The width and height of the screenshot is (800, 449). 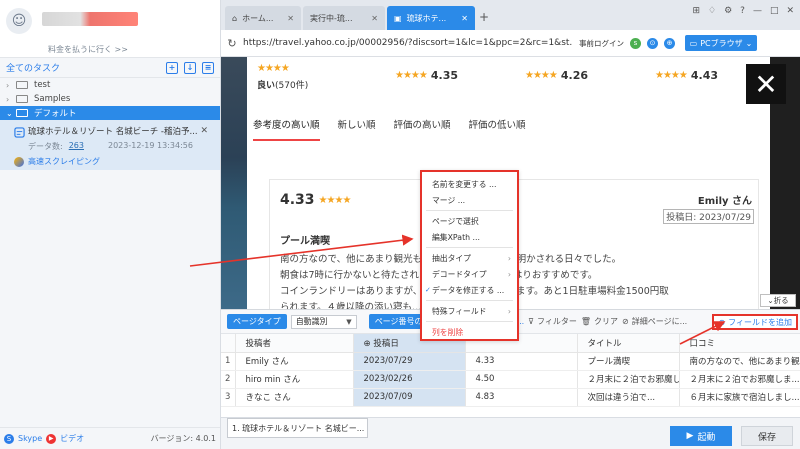 What do you see at coordinates (469, 258) in the screenshot?
I see `menu-extract-type: 抽出タイプ ›` at bounding box center [469, 258].